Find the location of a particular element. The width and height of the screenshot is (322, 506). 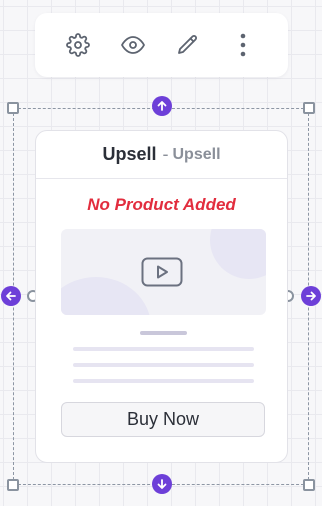

card-subtitle: Upsell is located at coordinates (196, 154).